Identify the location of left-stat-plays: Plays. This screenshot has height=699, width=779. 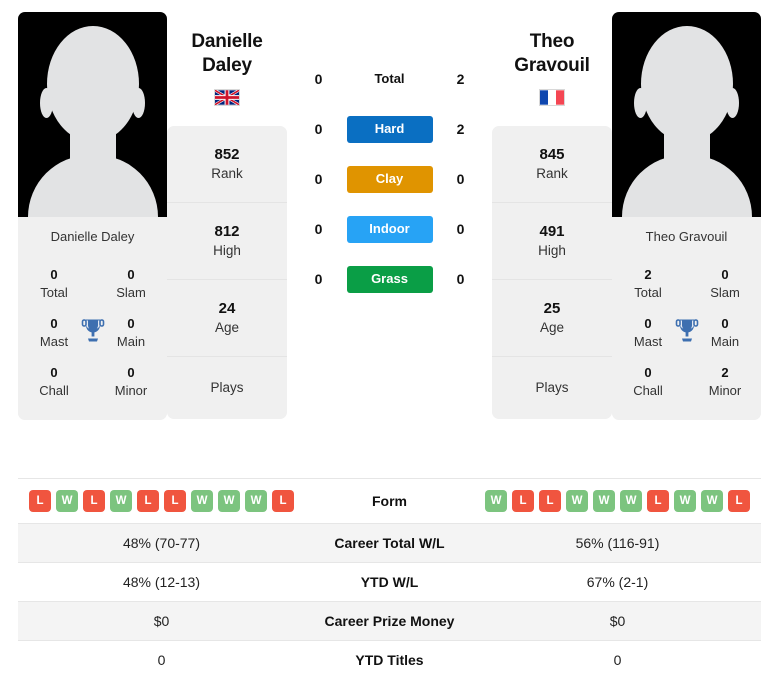
(227, 388).